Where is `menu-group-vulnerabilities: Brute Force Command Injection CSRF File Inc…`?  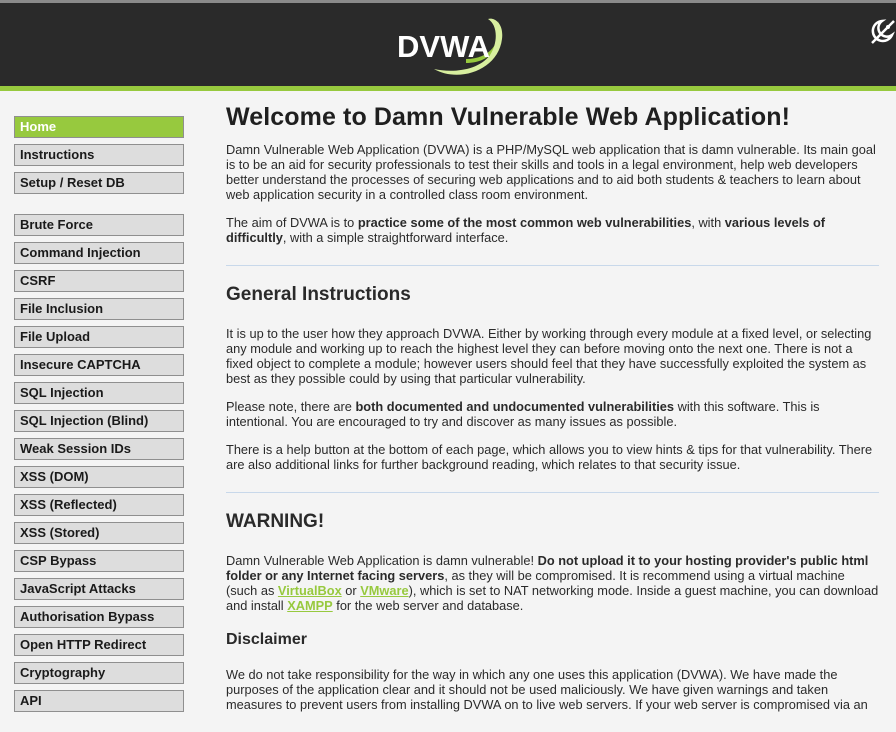
menu-group-vulnerabilities: Brute Force Command Injection CSRF File Inc… is located at coordinates (99, 463).